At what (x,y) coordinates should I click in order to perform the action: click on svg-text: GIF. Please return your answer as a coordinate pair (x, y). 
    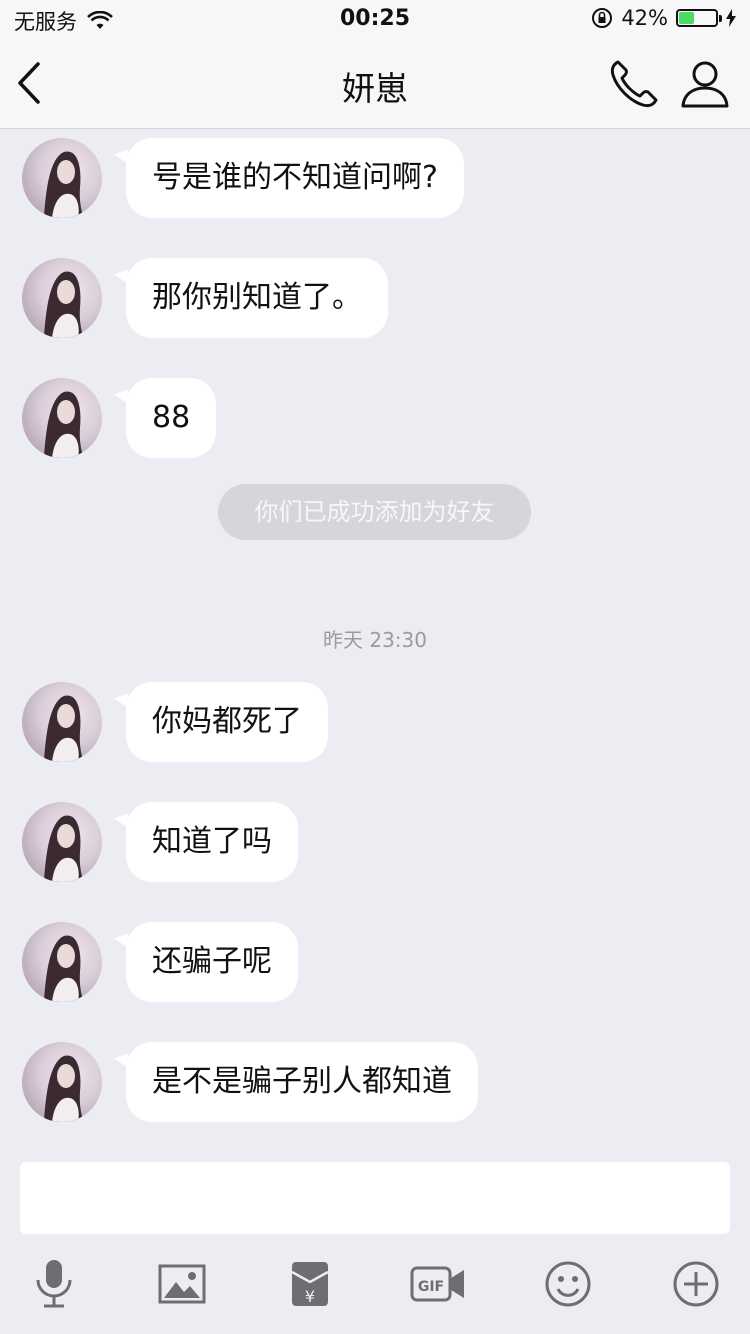
    Looking at the image, I should click on (431, 1287).